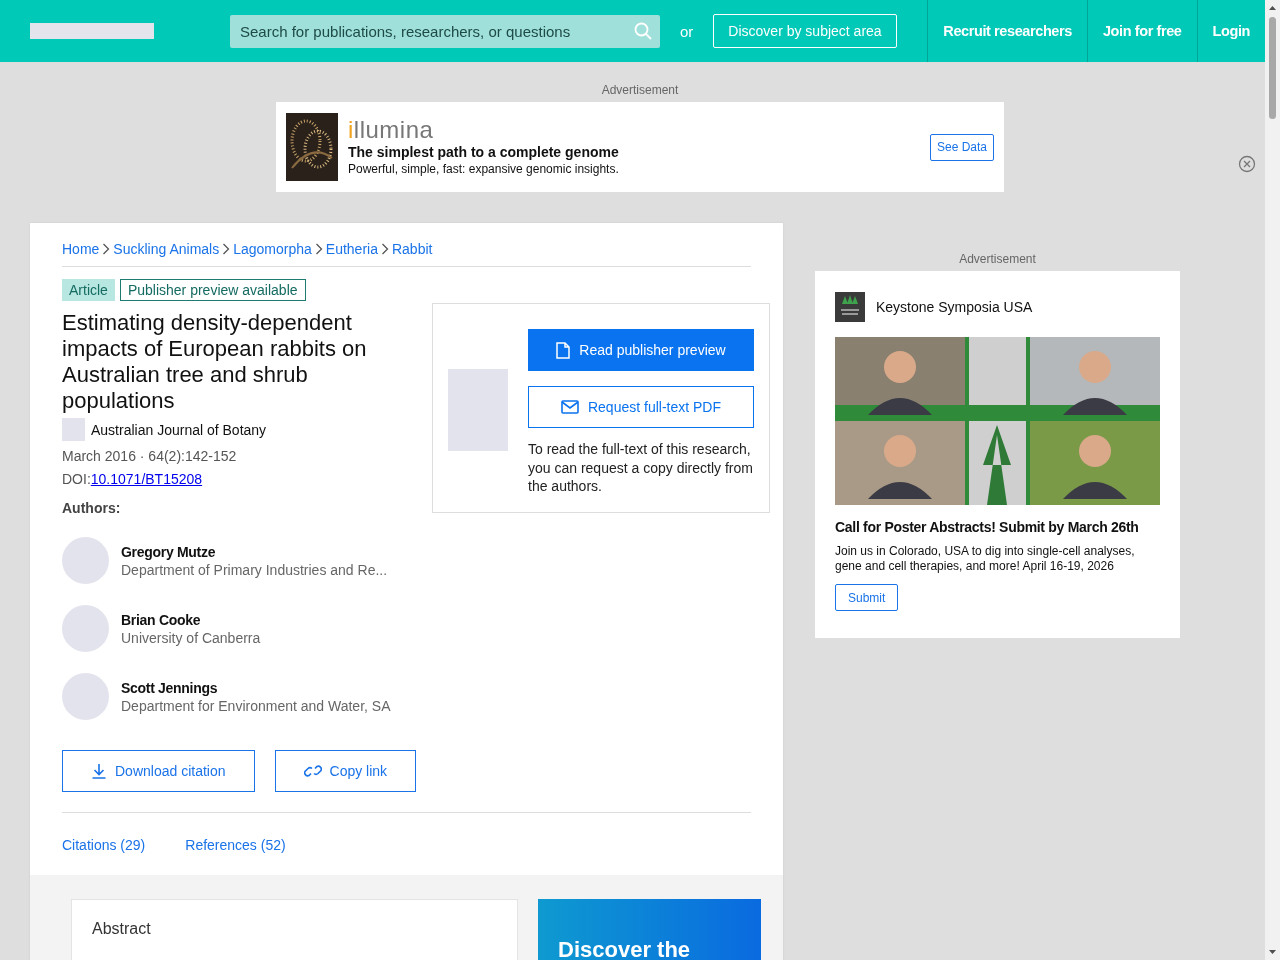  What do you see at coordinates (92, 508) in the screenshot?
I see `authors-label: Authors:` at bounding box center [92, 508].